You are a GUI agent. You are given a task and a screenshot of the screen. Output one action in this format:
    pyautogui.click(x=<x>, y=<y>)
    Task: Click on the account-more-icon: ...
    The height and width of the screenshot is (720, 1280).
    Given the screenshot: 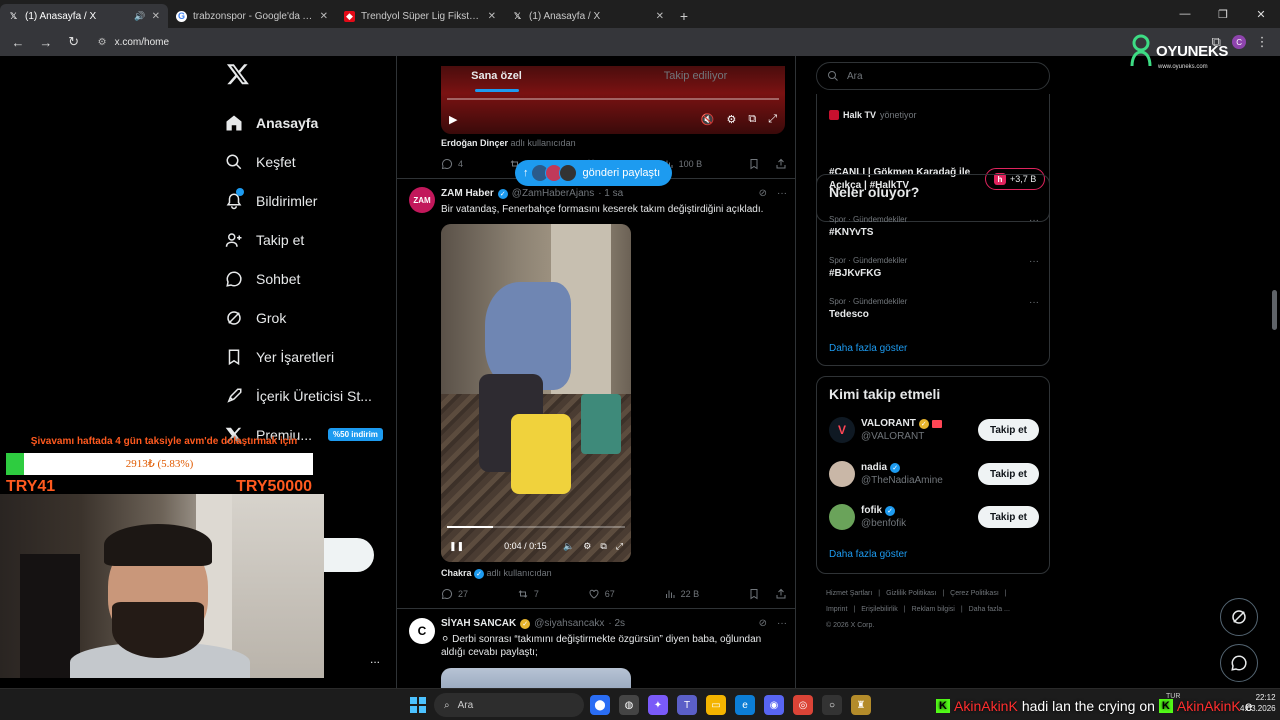 What is the action you would take?
    pyautogui.click(x=375, y=659)
    